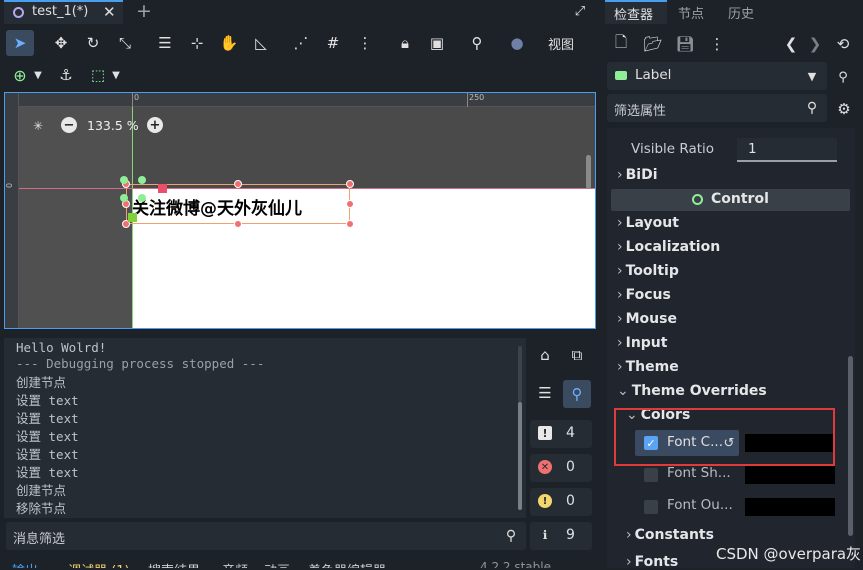 The image size is (863, 570). I want to click on log-scrollbar, so click(520, 456).